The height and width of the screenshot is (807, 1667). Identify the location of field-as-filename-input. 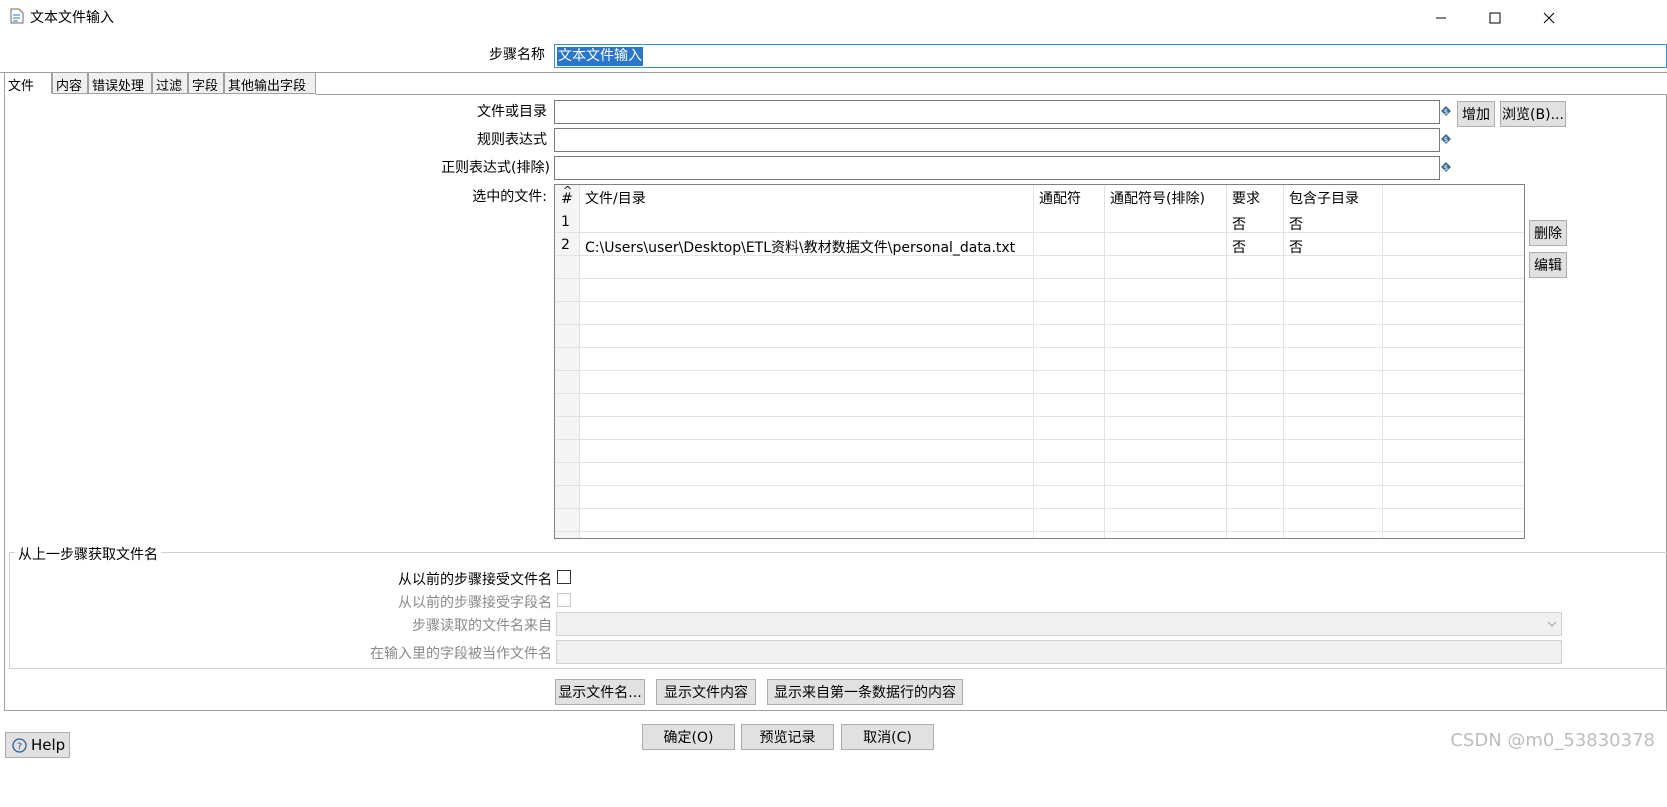
(1059, 652).